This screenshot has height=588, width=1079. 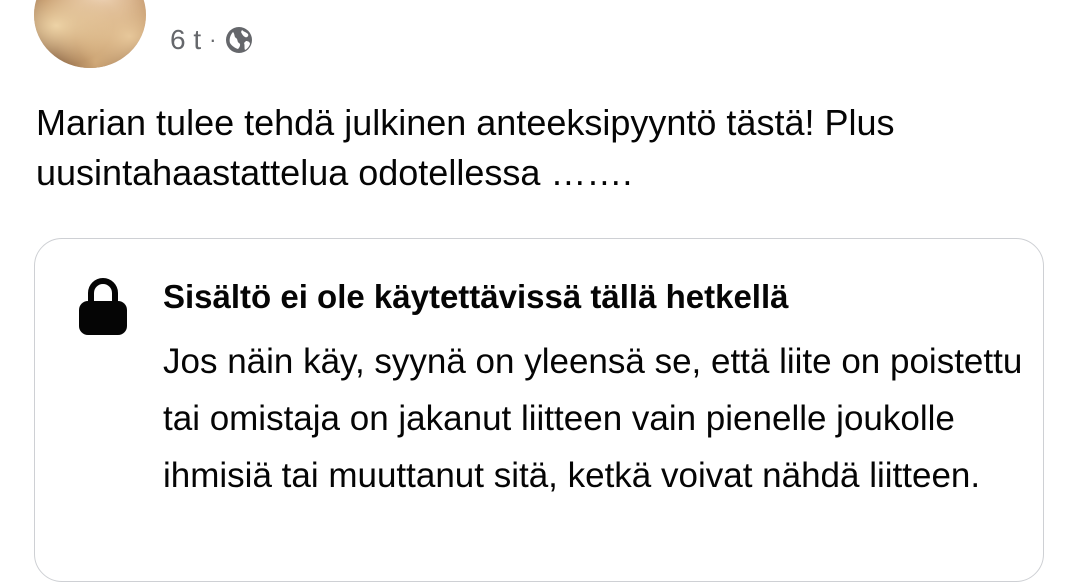 I want to click on post-meta: 6 t ·, so click(x=212, y=40).